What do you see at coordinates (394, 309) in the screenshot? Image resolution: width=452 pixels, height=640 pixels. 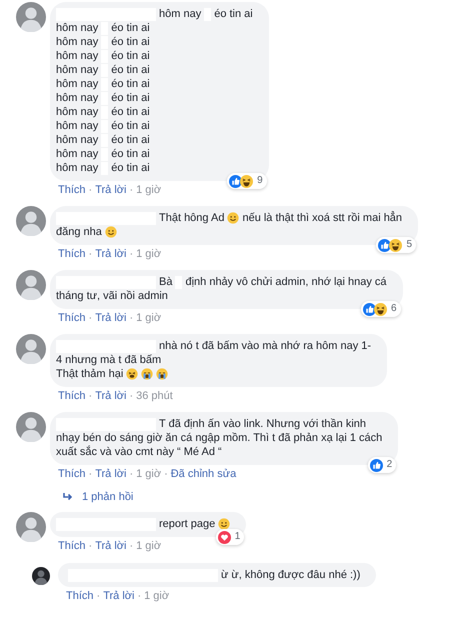 I see `reaction-count: 6` at bounding box center [394, 309].